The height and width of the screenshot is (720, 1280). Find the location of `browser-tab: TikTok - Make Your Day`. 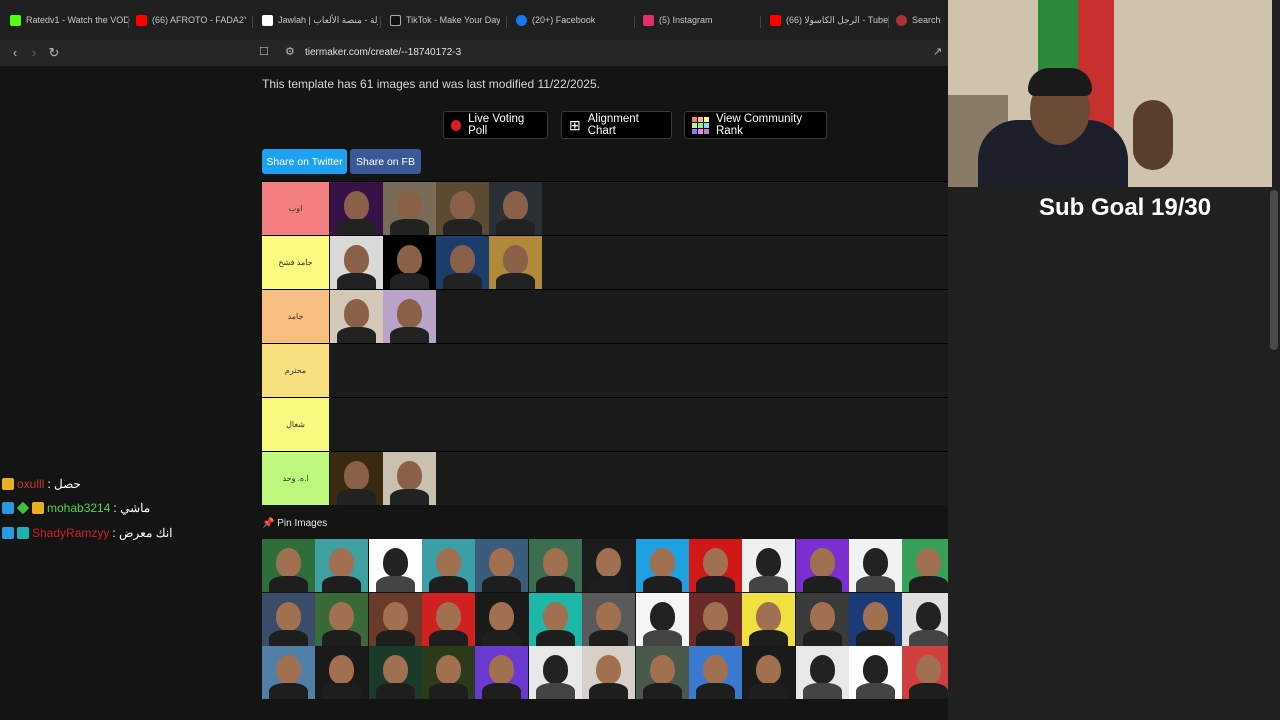

browser-tab: TikTok - Make Your Day is located at coordinates (445, 20).